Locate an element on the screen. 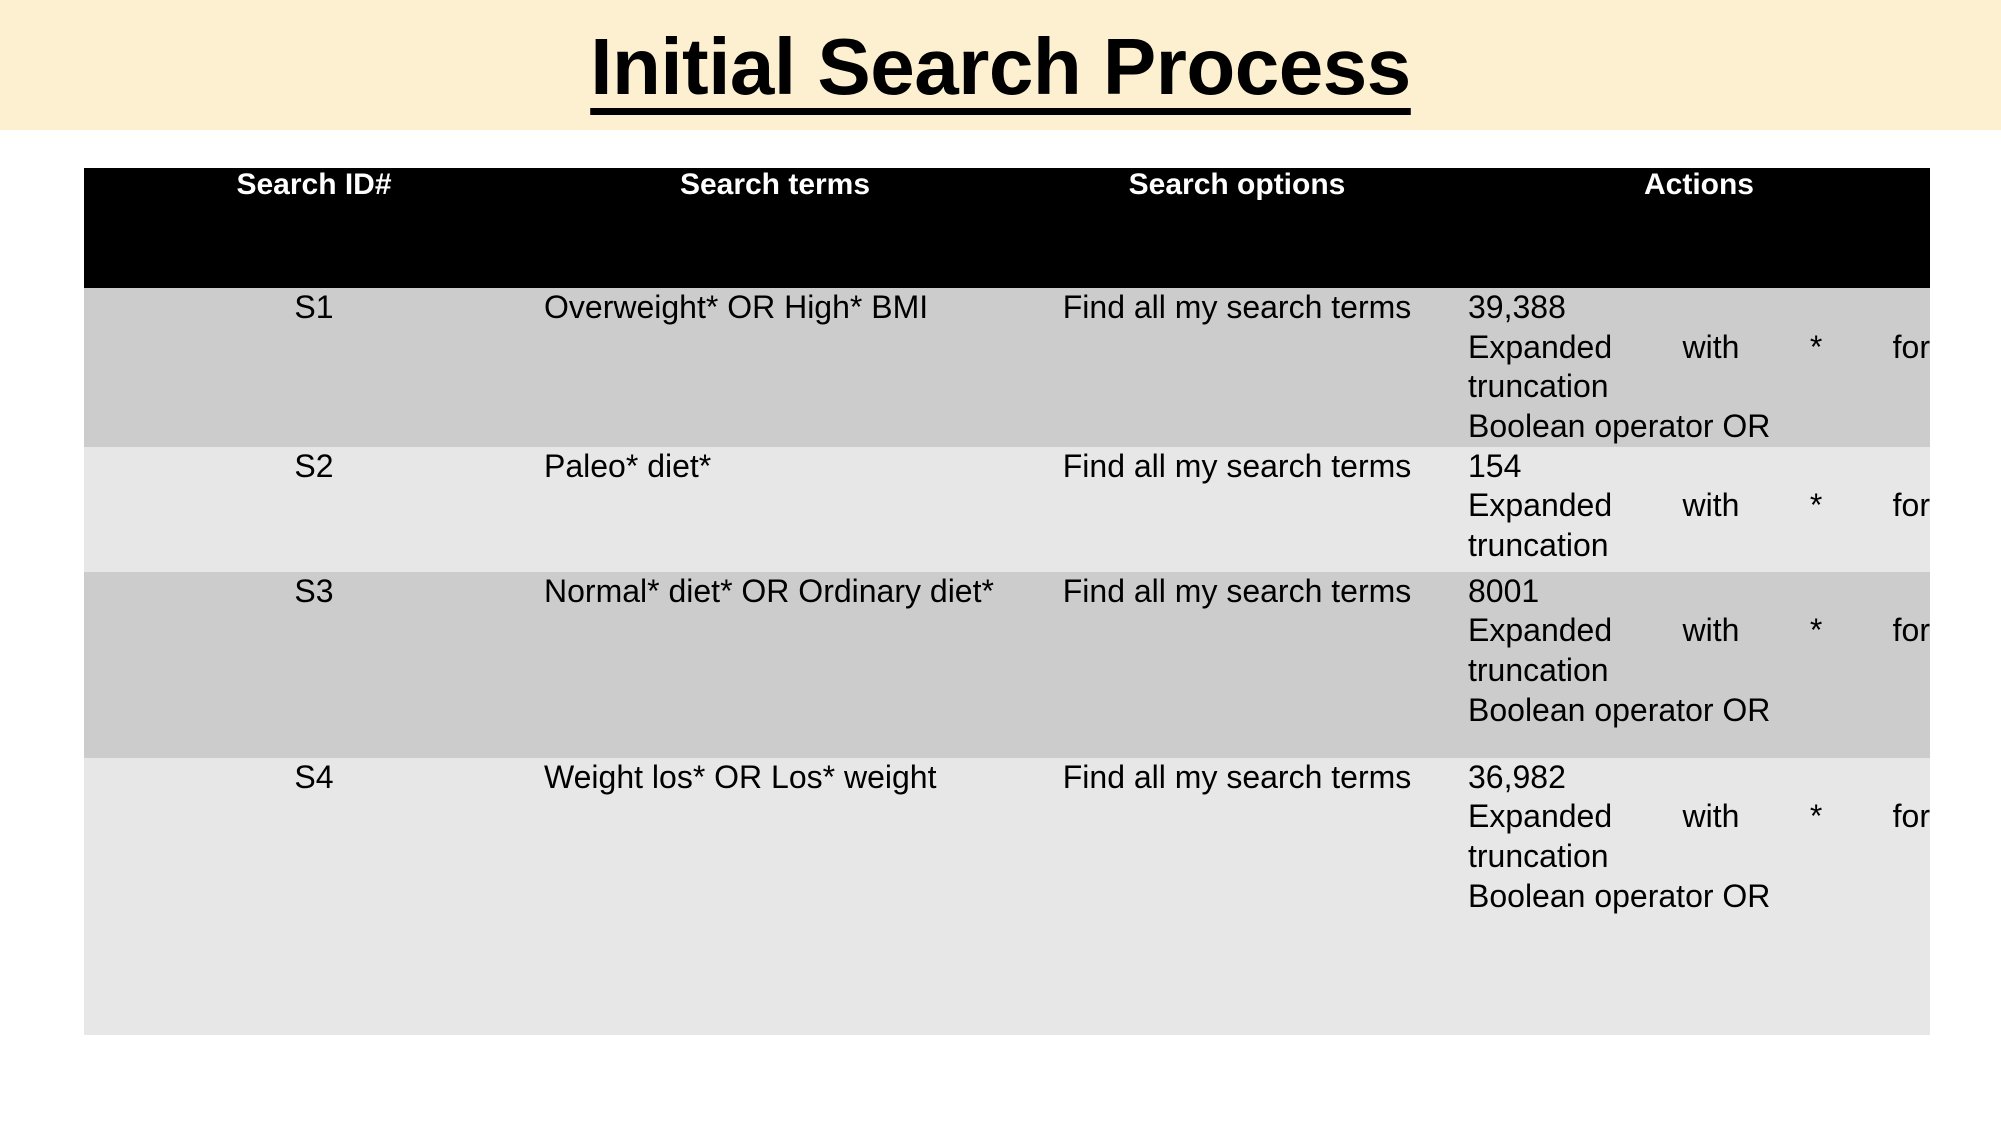  cell-search-id: S4 is located at coordinates (314, 896).